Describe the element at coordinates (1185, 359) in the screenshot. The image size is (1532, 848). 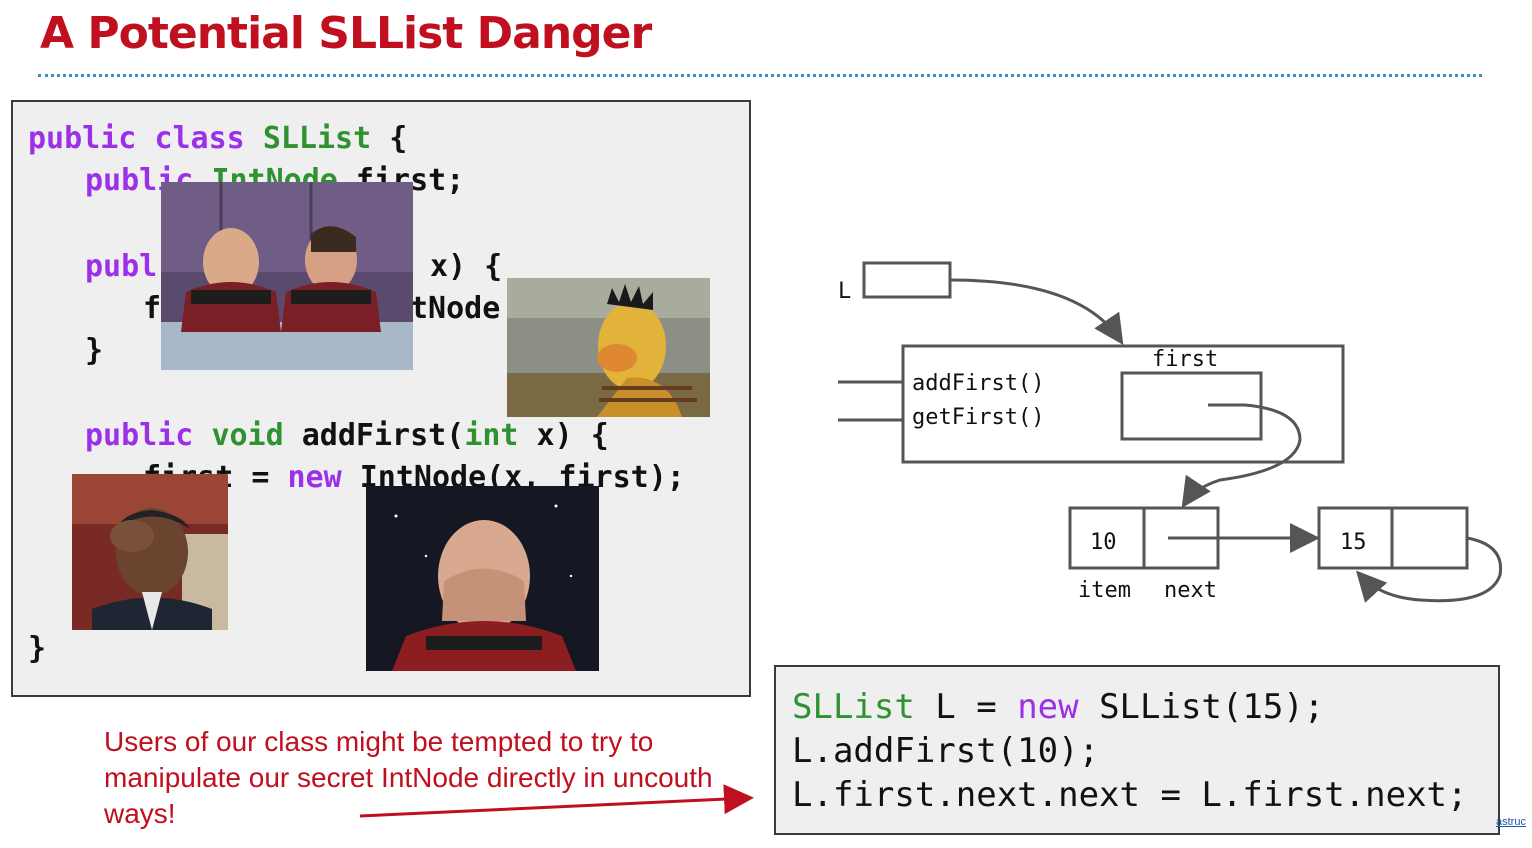
I see `field-first-label: first` at that location.